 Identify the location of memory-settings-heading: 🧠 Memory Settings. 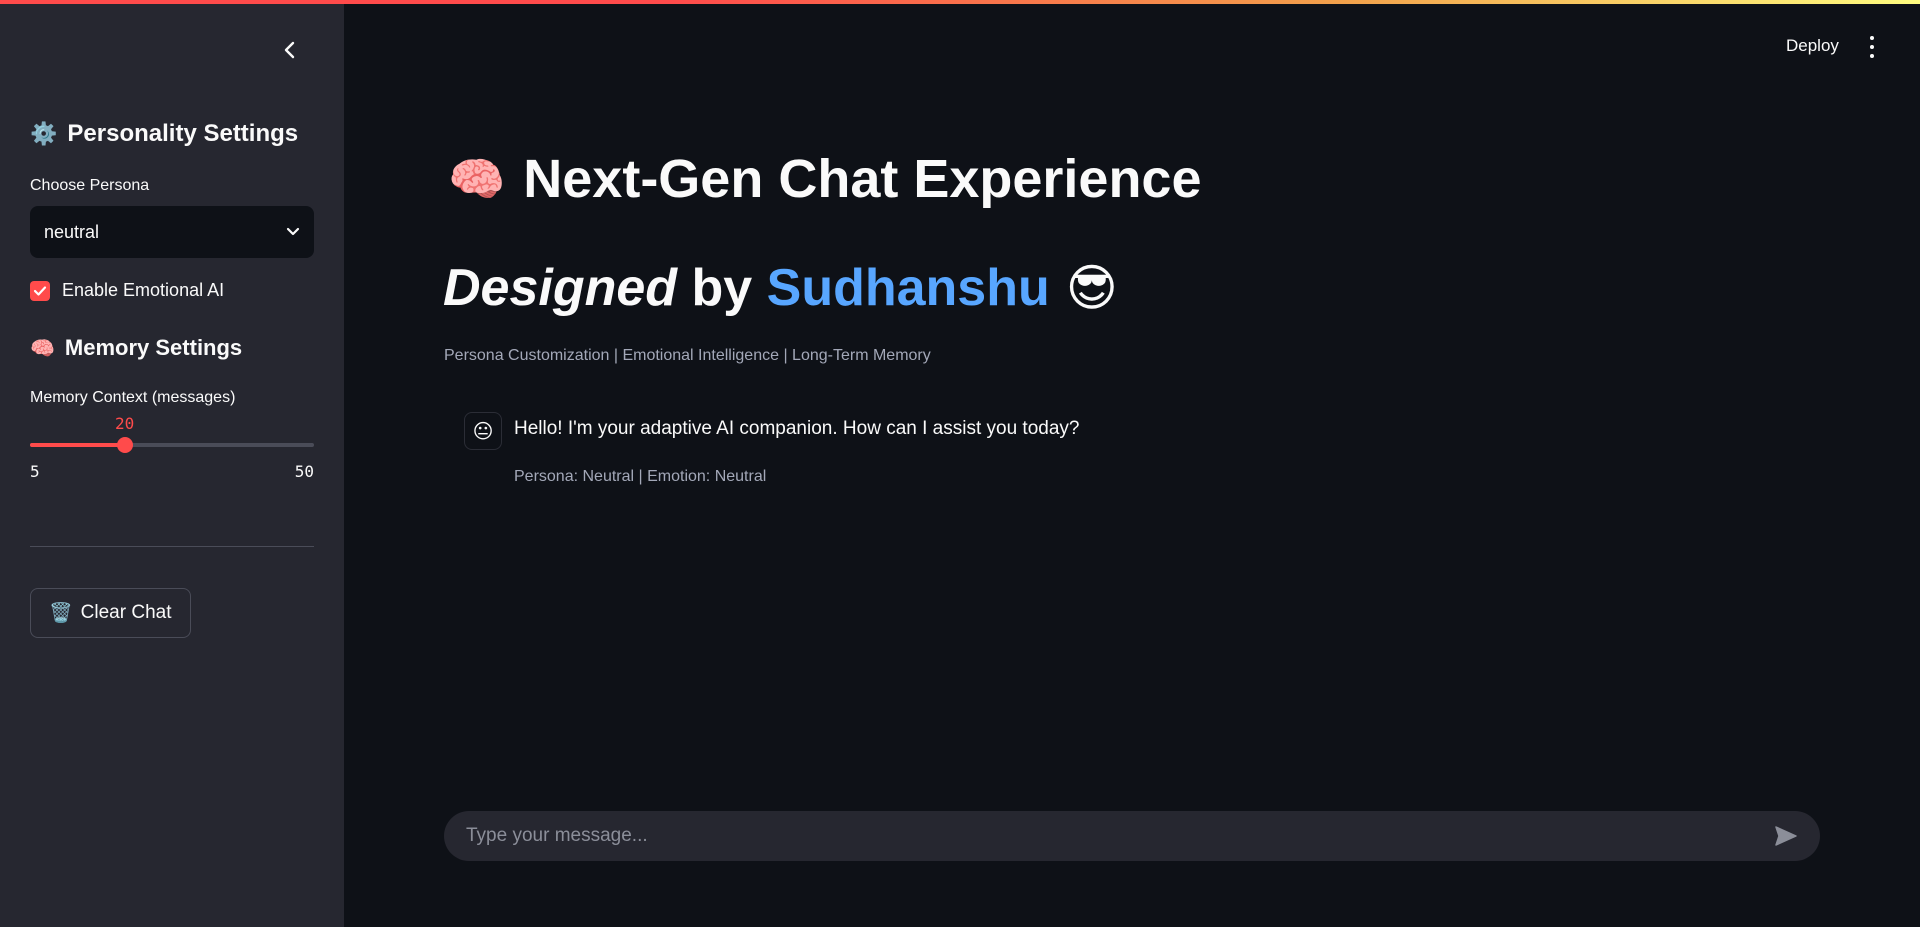
(136, 348).